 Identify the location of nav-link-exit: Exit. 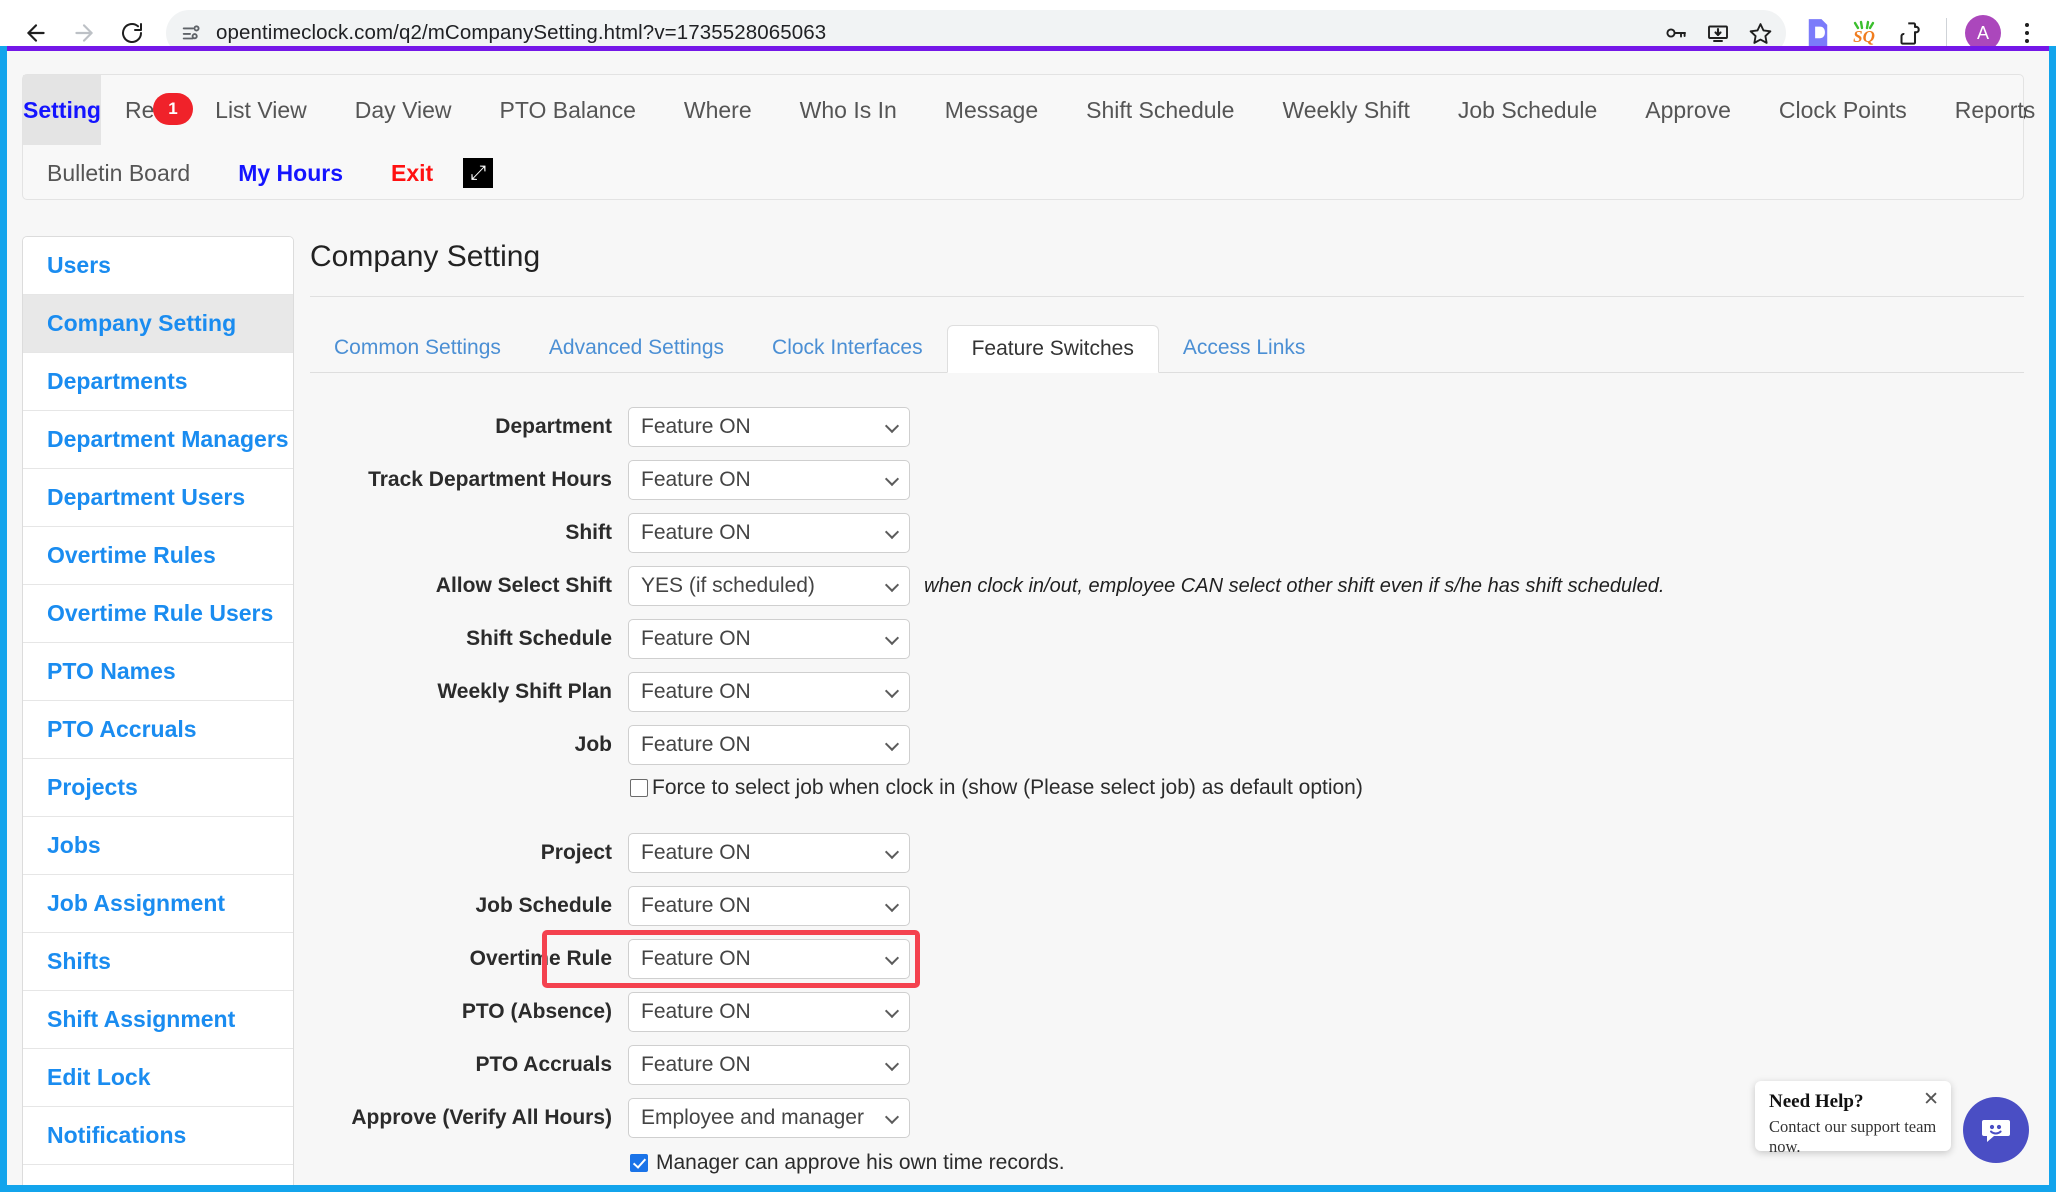
(412, 173).